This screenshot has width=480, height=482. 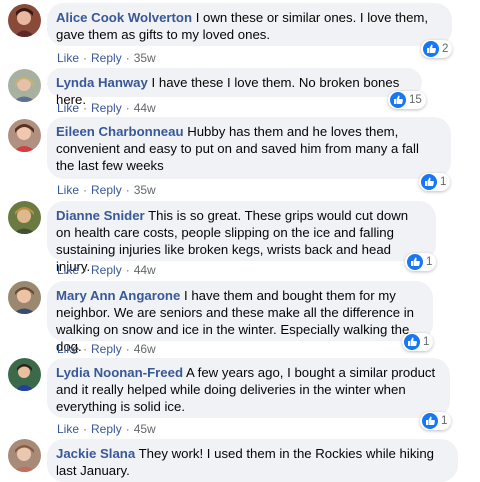 I want to click on comment-author: Mary Ann Angarone, so click(x=118, y=295).